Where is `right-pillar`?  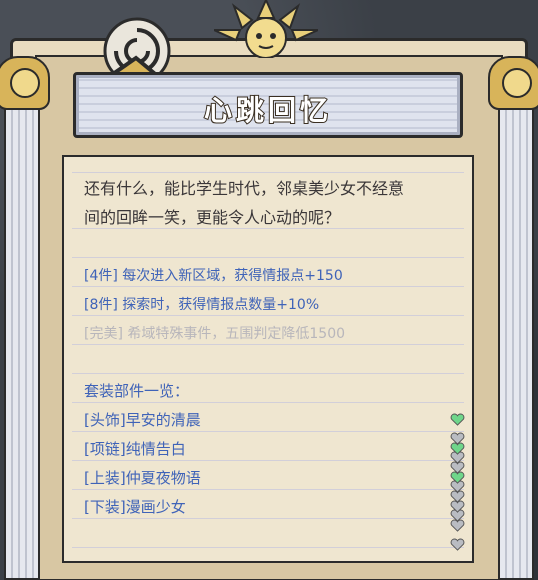 right-pillar is located at coordinates (516, 330).